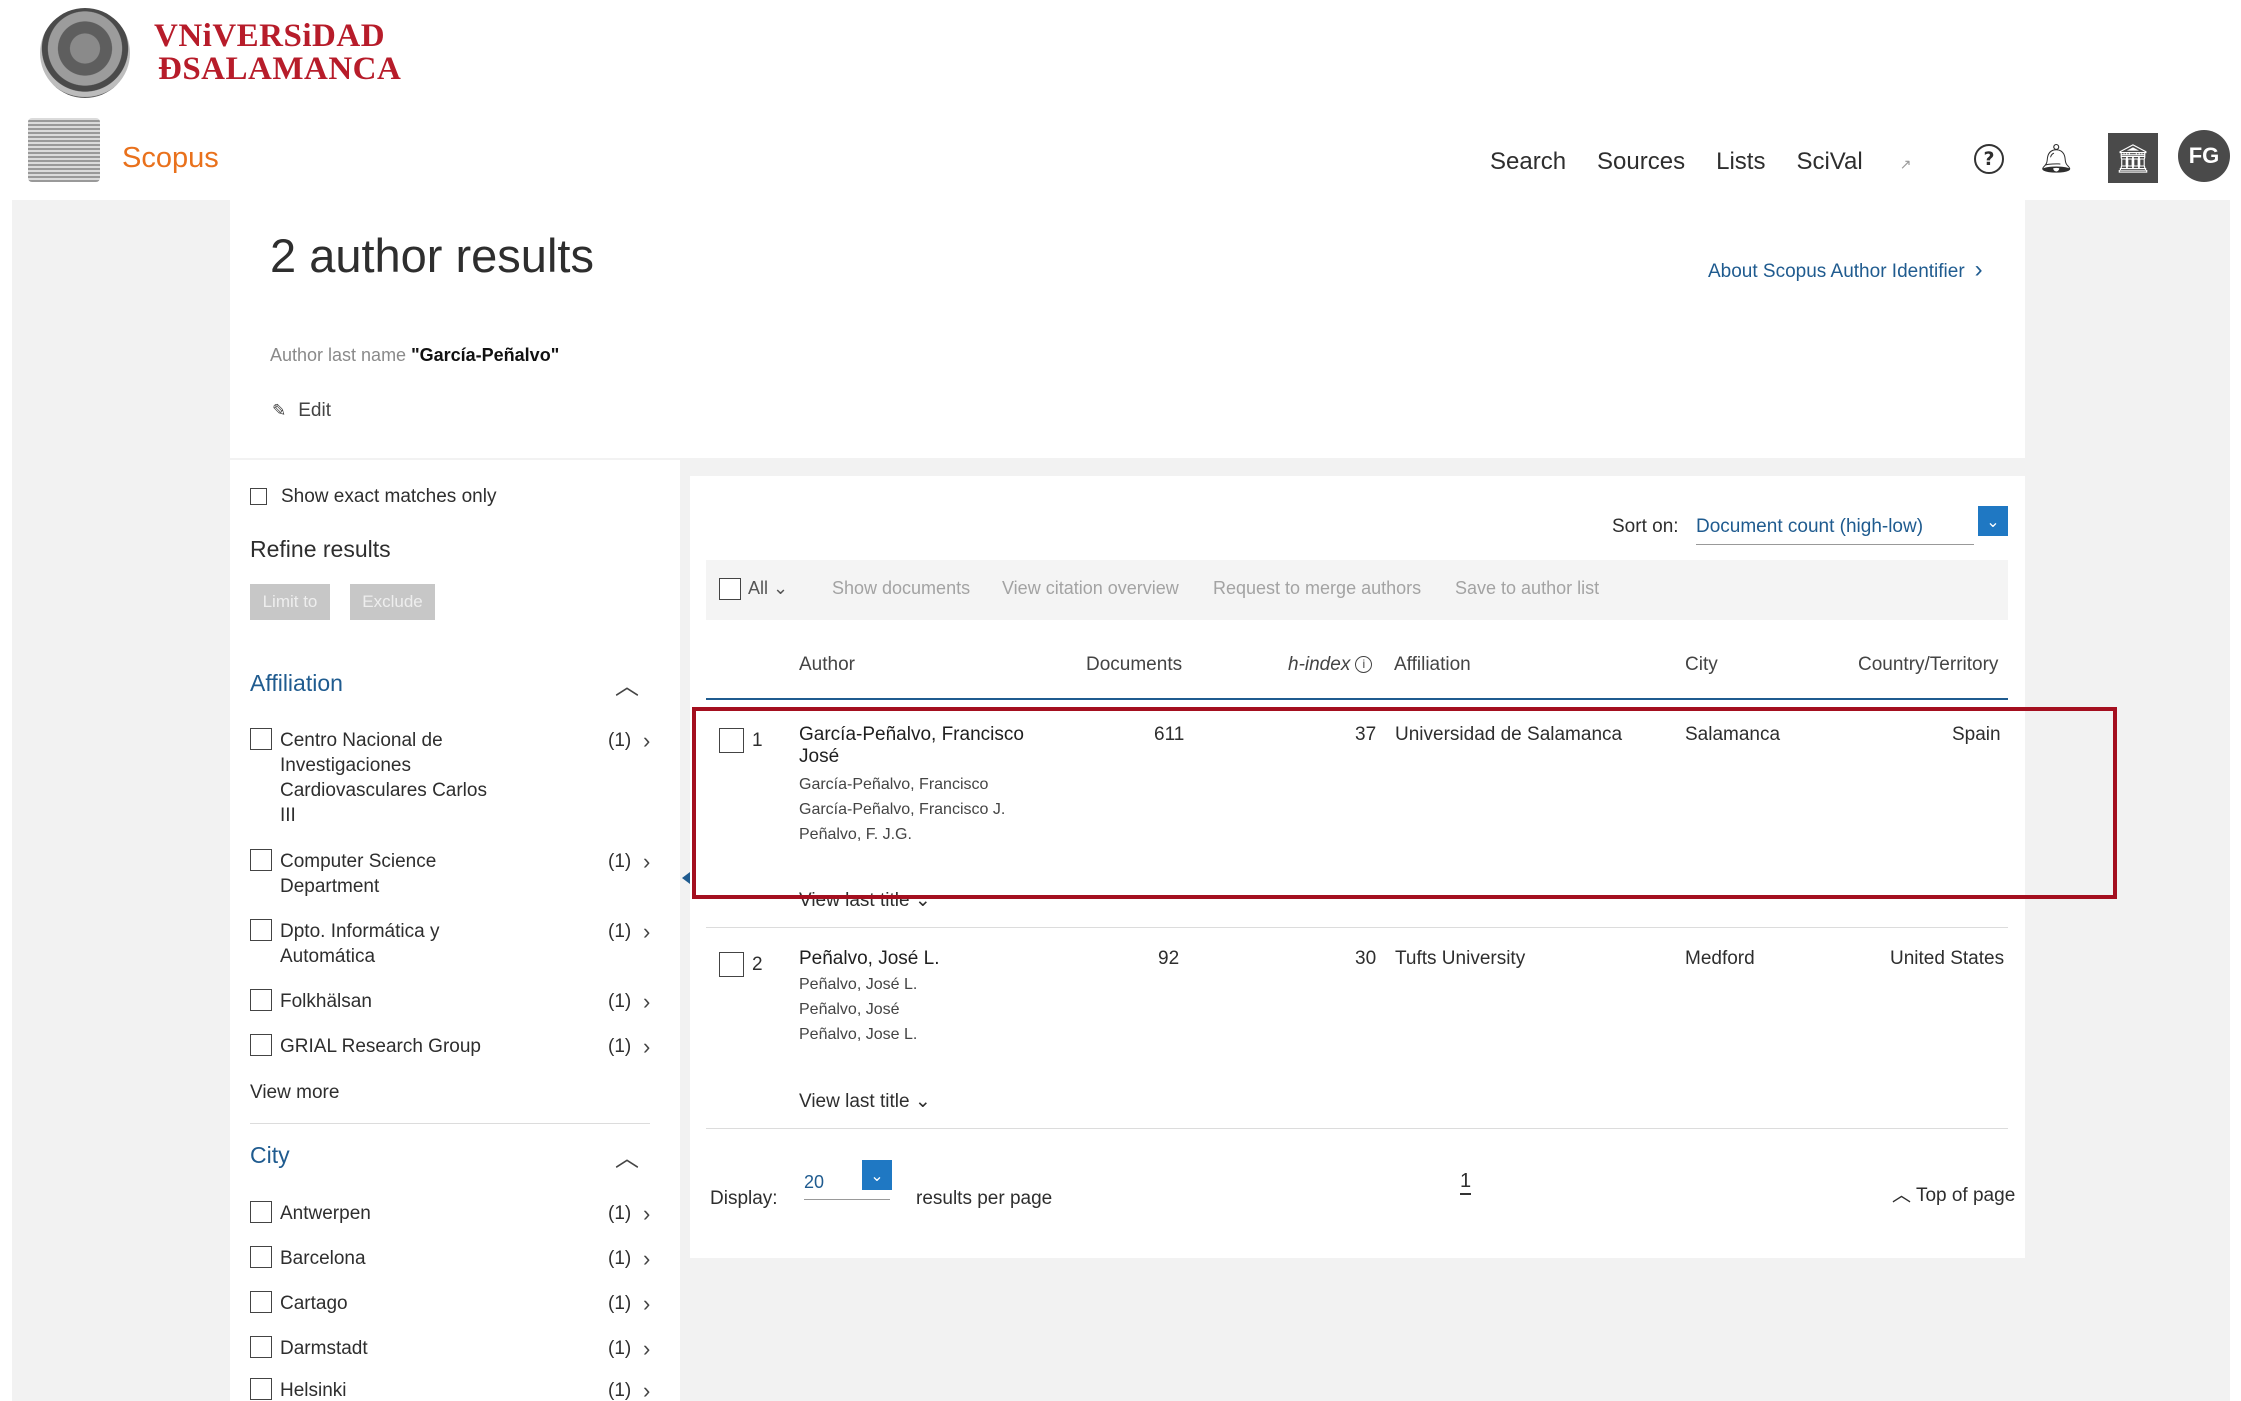 This screenshot has height=1401, width=2241. I want to click on top-of-page-link: ︿ Top of page, so click(1953, 1193).